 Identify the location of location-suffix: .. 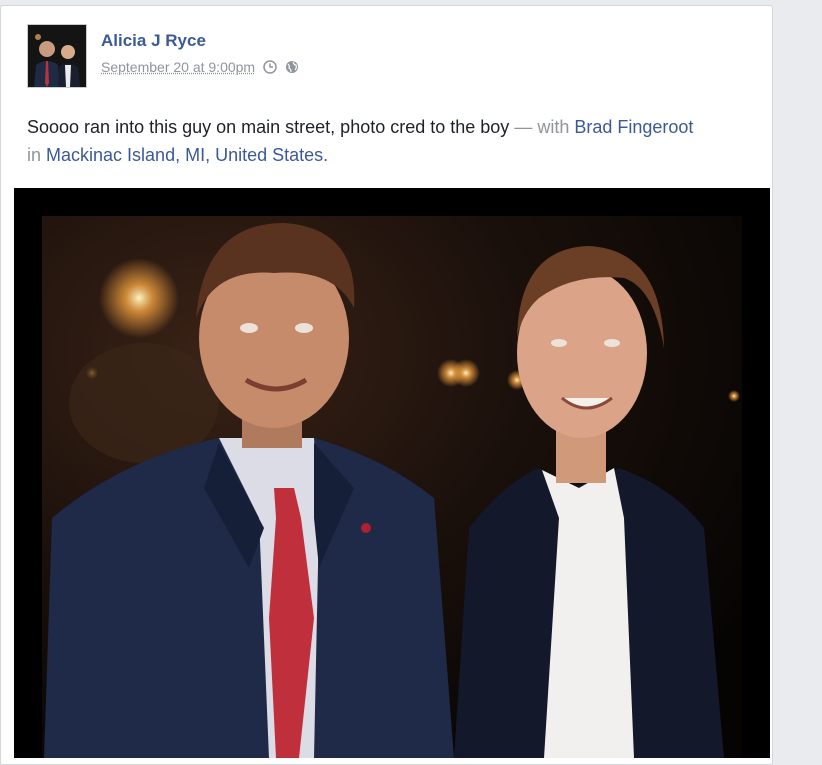
(326, 155).